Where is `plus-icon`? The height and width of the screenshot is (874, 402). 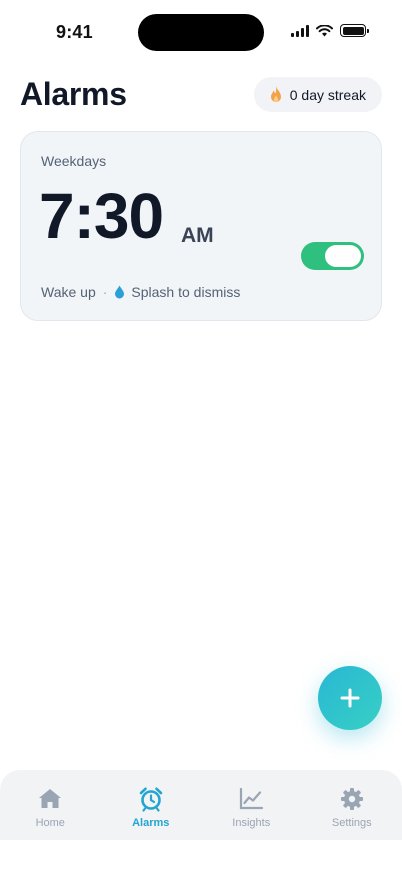 plus-icon is located at coordinates (350, 698).